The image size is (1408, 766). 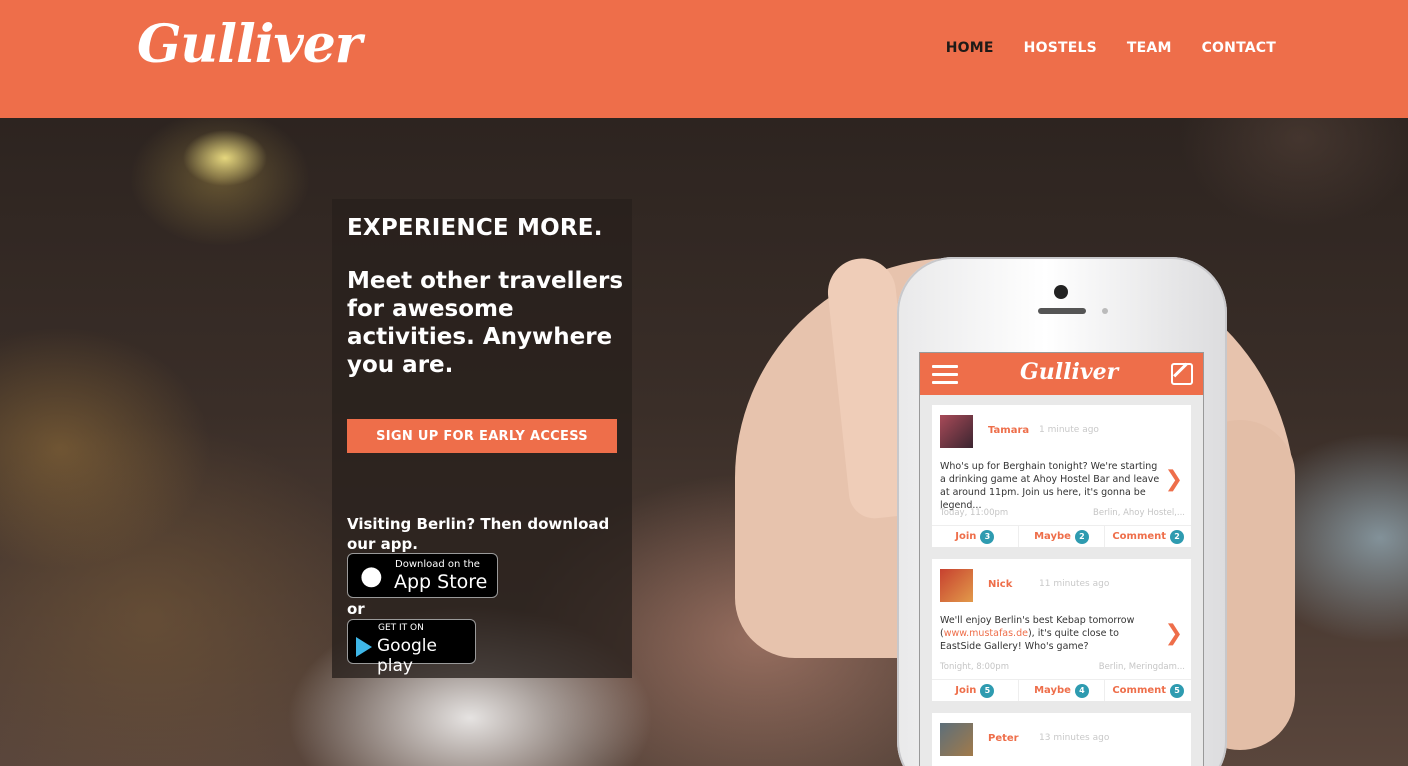 What do you see at coordinates (1069, 372) in the screenshot?
I see `app-title: Gulliver` at bounding box center [1069, 372].